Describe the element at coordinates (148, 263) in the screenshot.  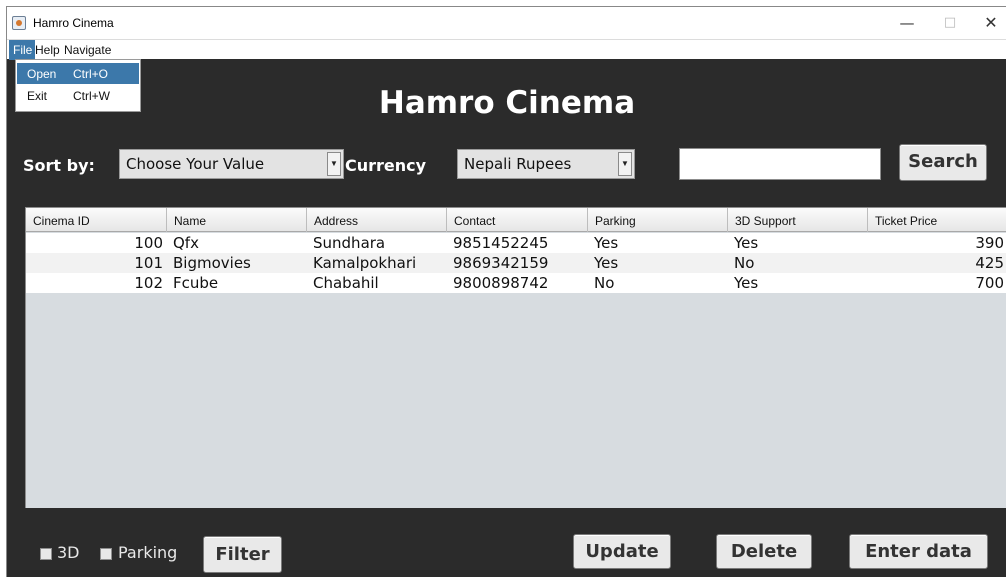
I see `cell-cinema-id: 101` at that location.